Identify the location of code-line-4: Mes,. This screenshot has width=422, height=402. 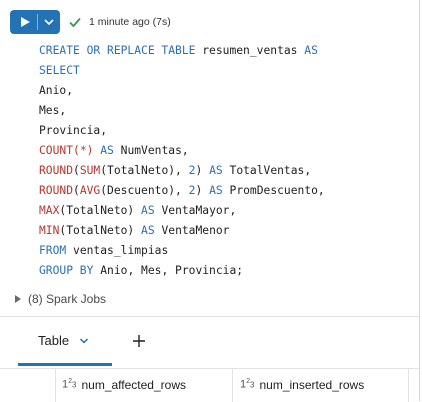
(53, 110).